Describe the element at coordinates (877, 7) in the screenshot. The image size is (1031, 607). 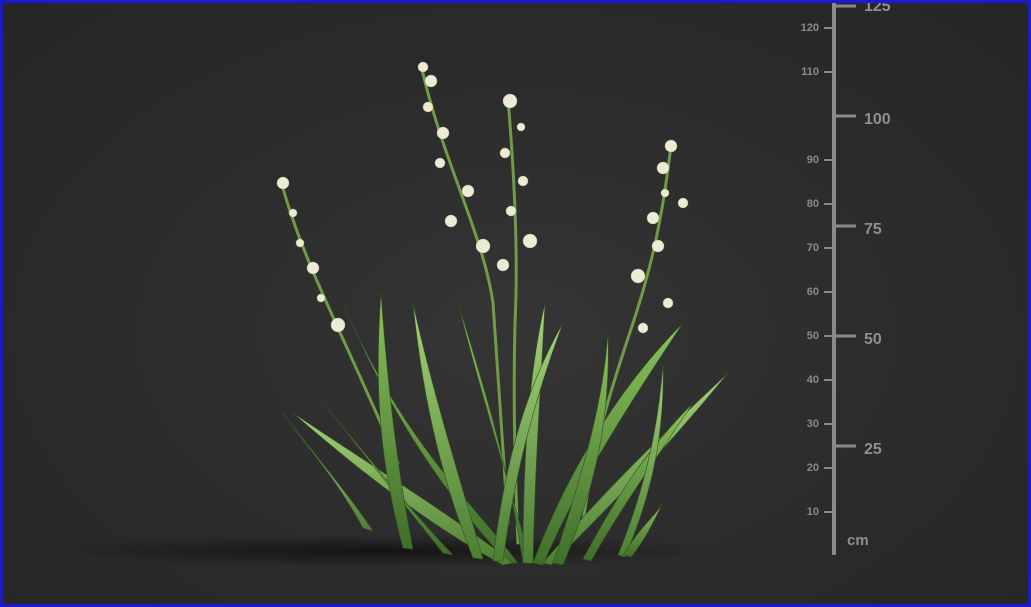
I see `major-label-125: 125` at that location.